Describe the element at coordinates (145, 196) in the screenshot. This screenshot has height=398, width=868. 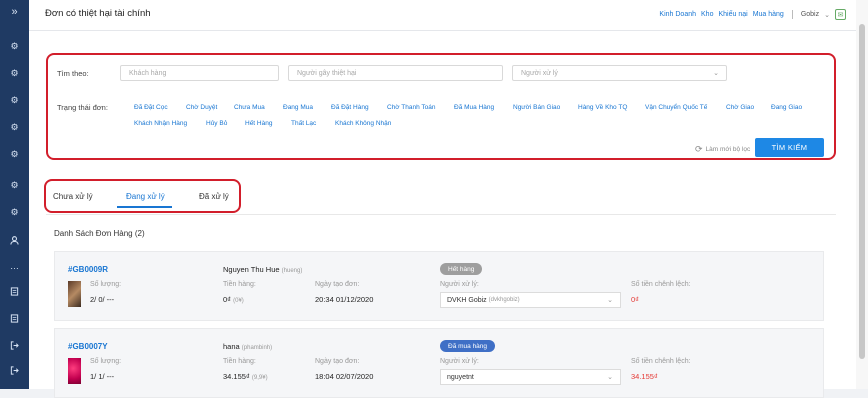
I see `tab-processing: Đang xử lý` at that location.